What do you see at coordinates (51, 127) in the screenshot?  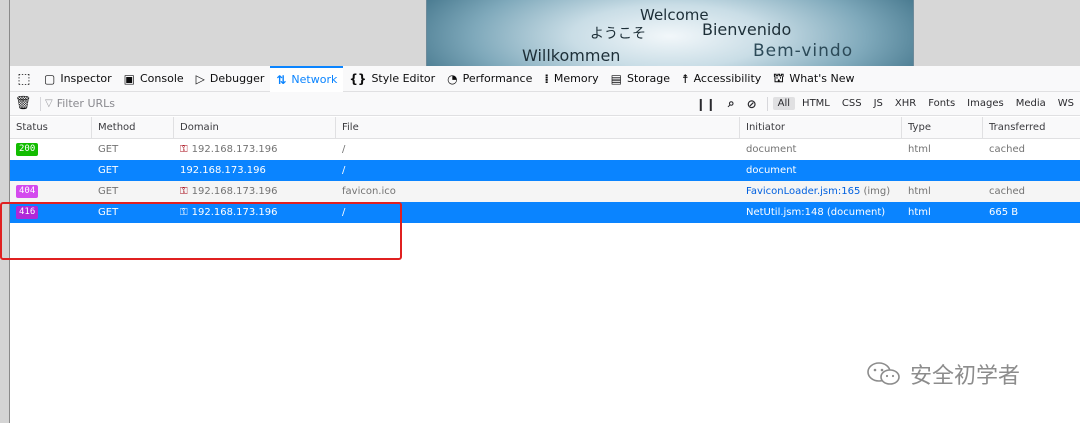 I see `column-status: Status` at bounding box center [51, 127].